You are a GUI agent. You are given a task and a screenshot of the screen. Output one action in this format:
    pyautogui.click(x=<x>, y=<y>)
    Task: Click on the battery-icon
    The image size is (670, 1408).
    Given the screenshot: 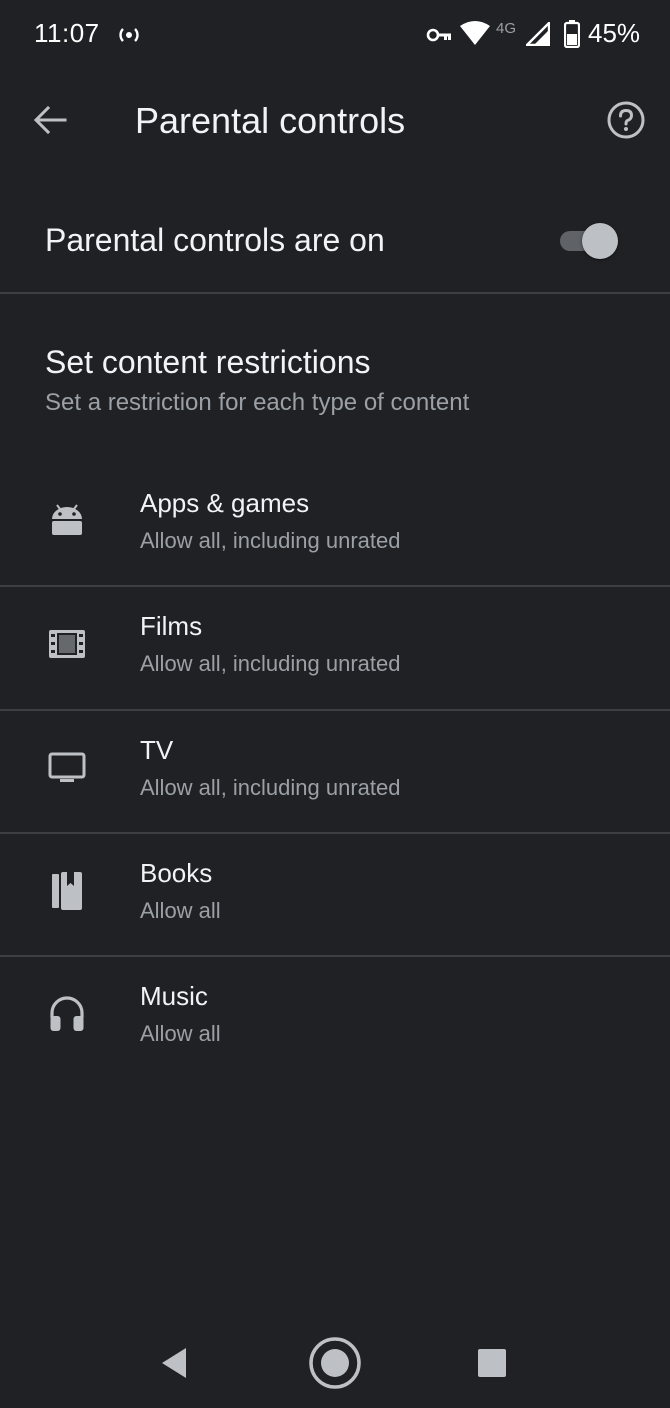 What is the action you would take?
    pyautogui.click(x=572, y=34)
    